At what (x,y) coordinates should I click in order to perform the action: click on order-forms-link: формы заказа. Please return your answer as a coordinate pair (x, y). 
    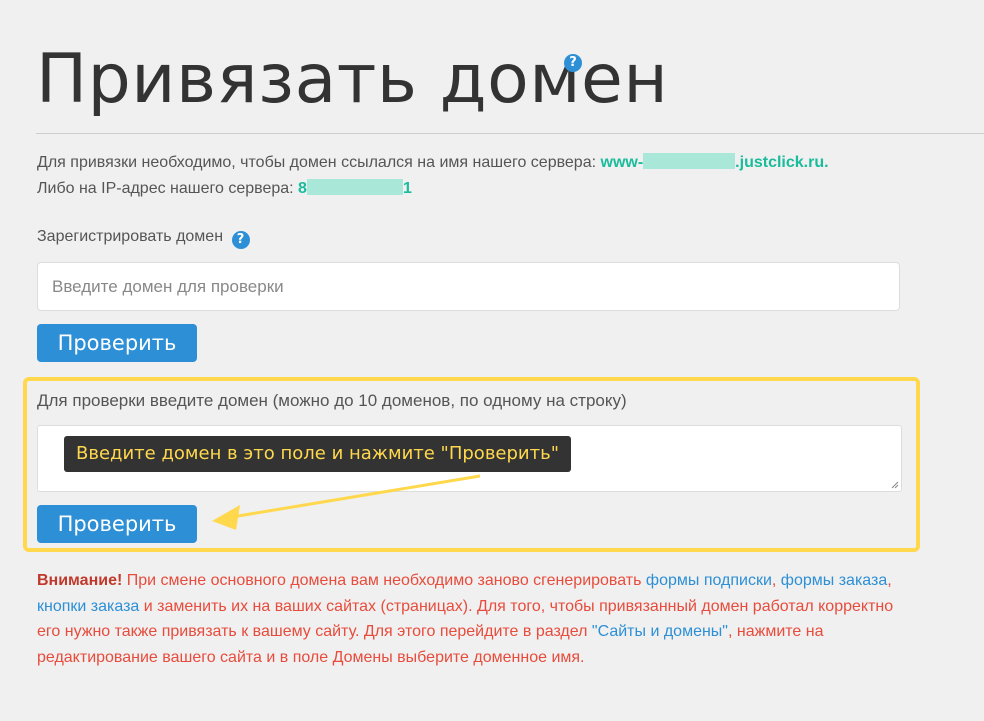
    Looking at the image, I should click on (834, 580).